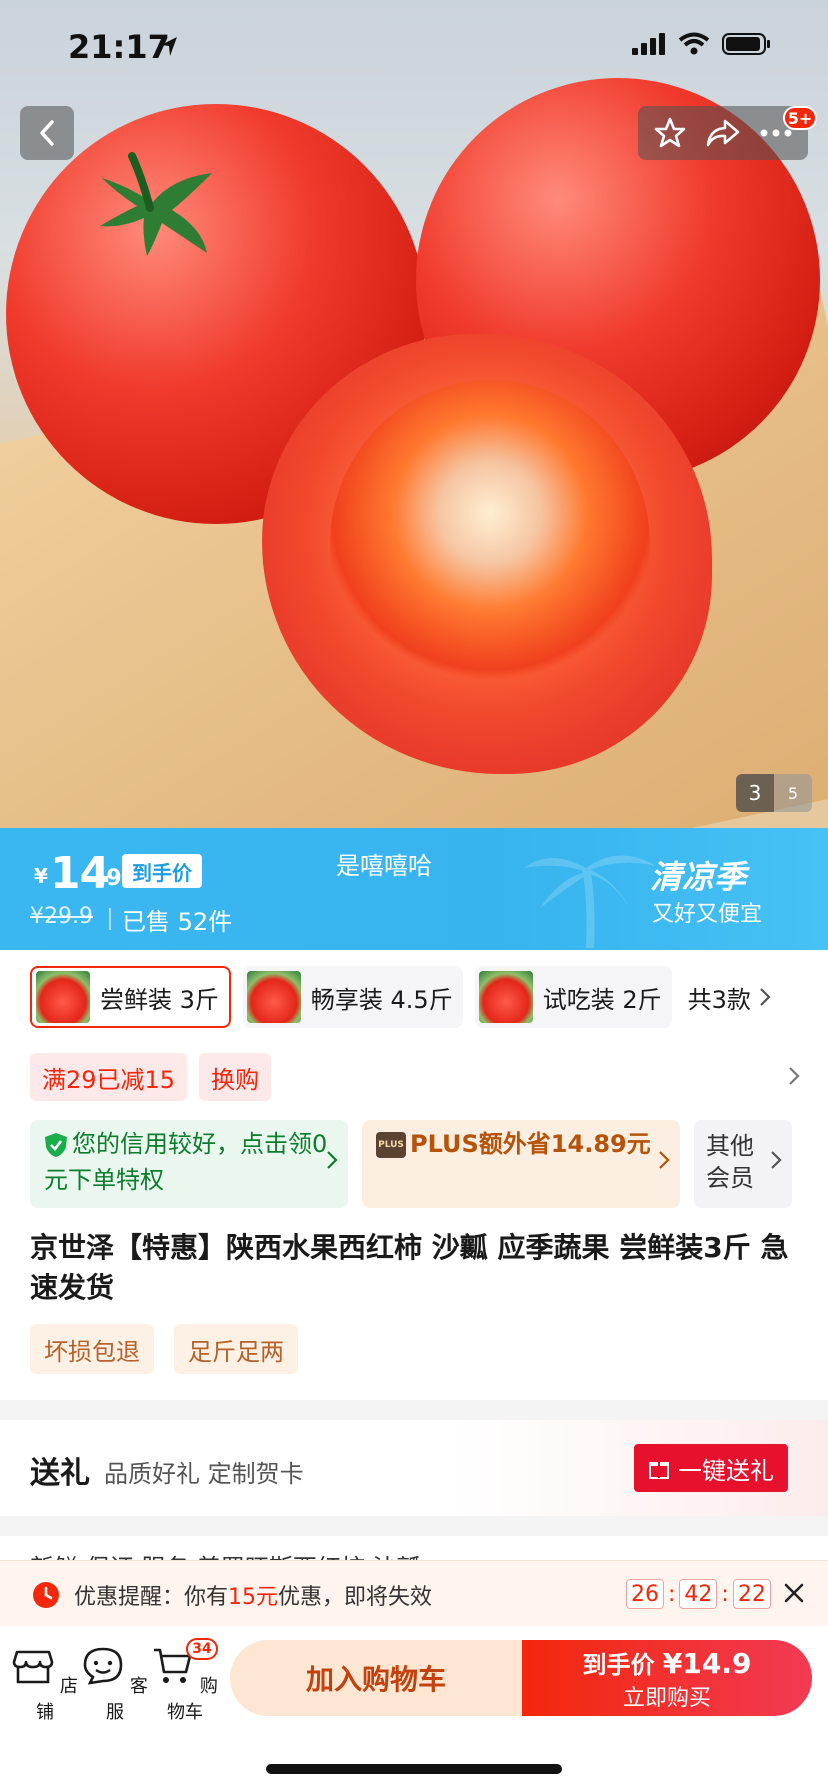 This screenshot has width=828, height=1792. I want to click on shop-button: 店铺, so click(45, 1685).